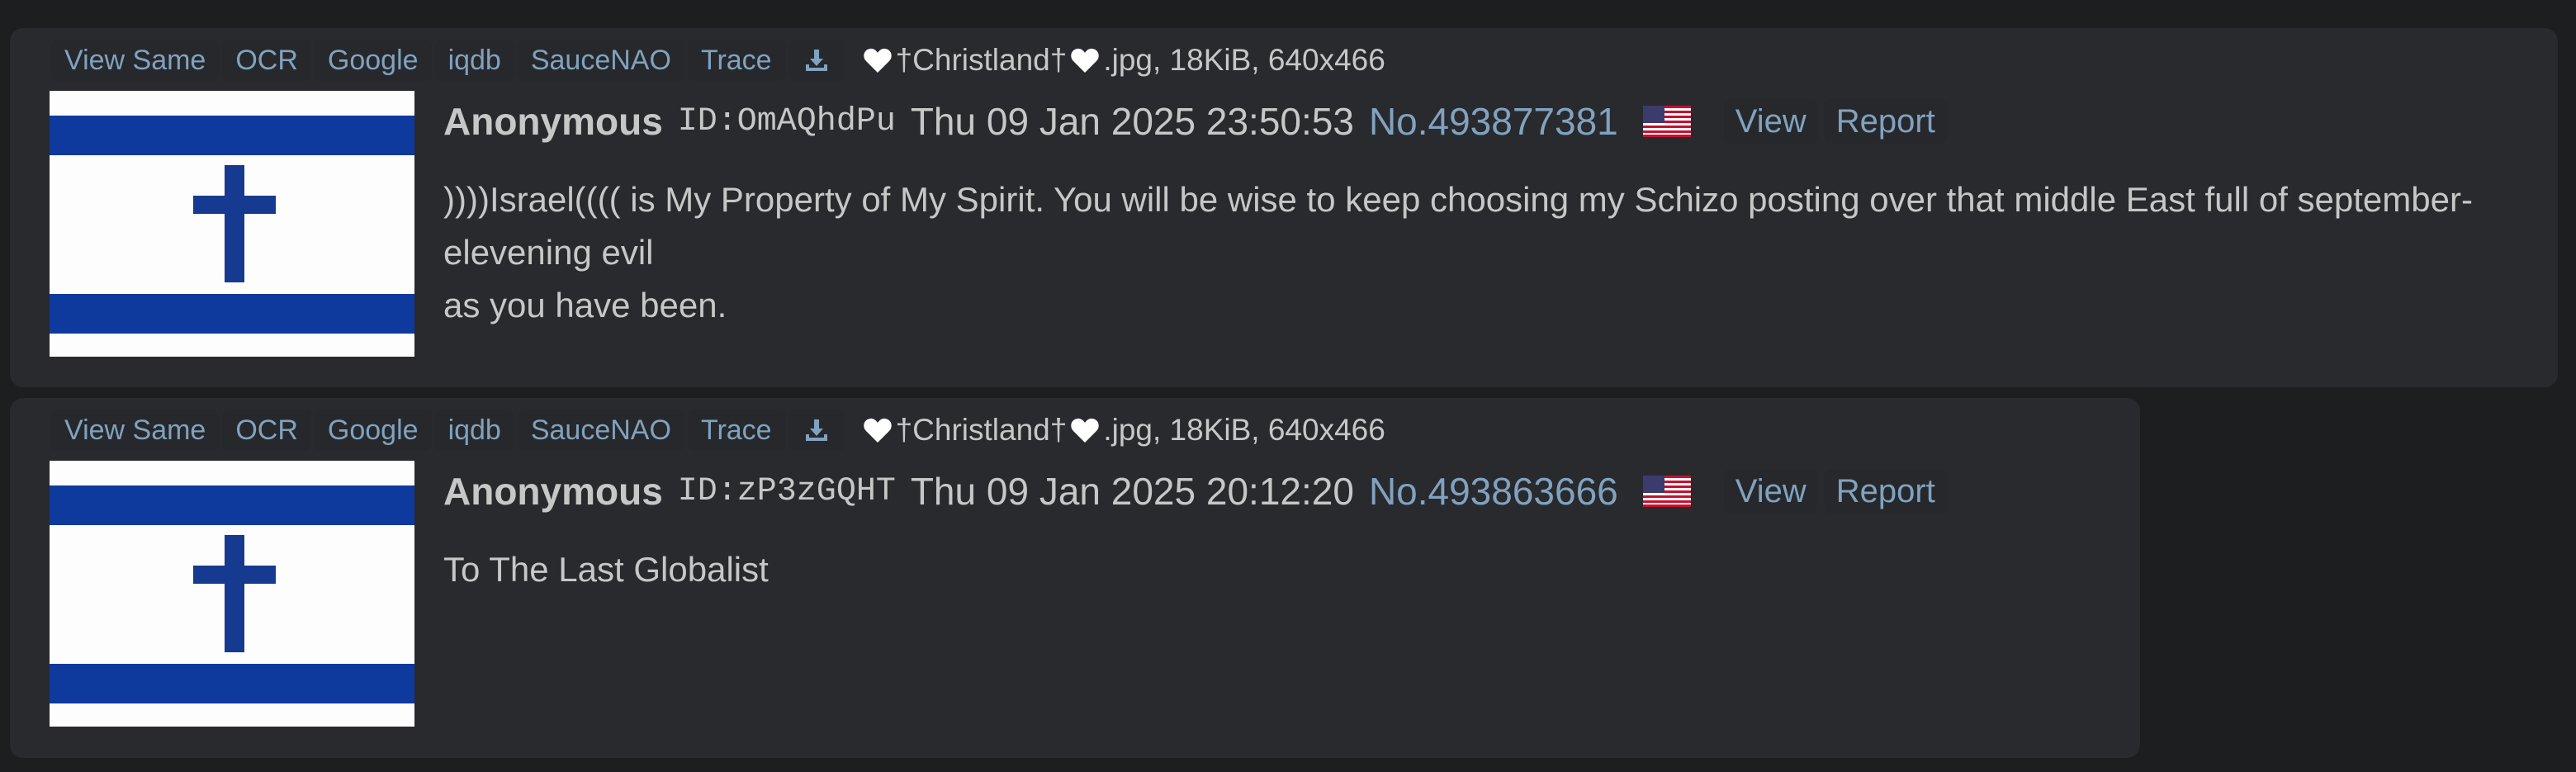 Image resolution: width=2576 pixels, height=772 pixels. Describe the element at coordinates (1493, 491) in the screenshot. I see `post-number-link: No.493863666` at that location.